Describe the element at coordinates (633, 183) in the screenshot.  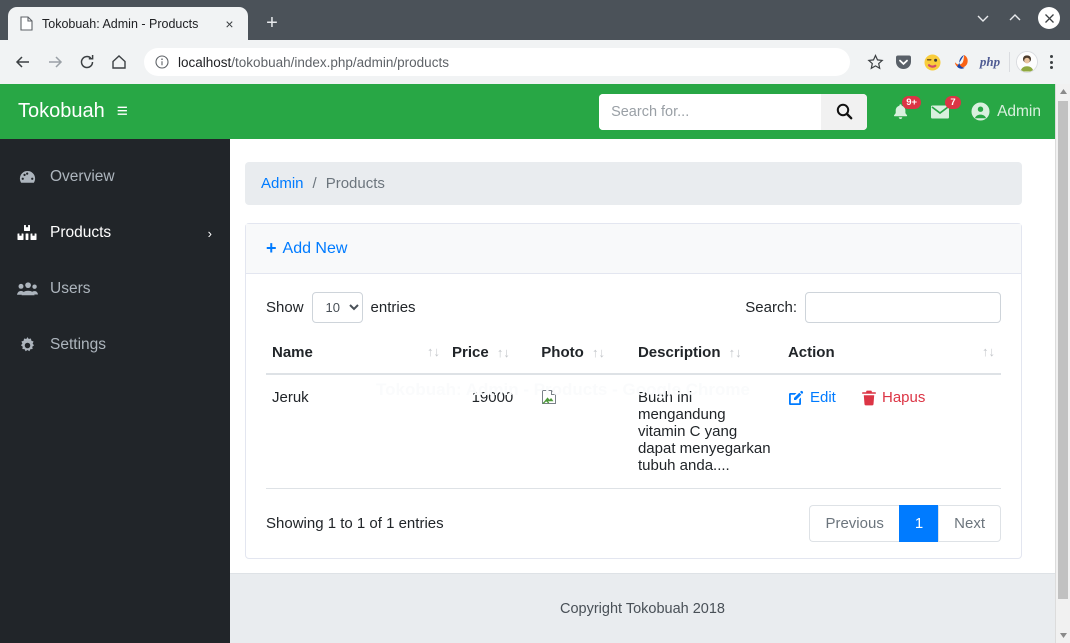
I see `breadcrumb: Admin / Products` at that location.